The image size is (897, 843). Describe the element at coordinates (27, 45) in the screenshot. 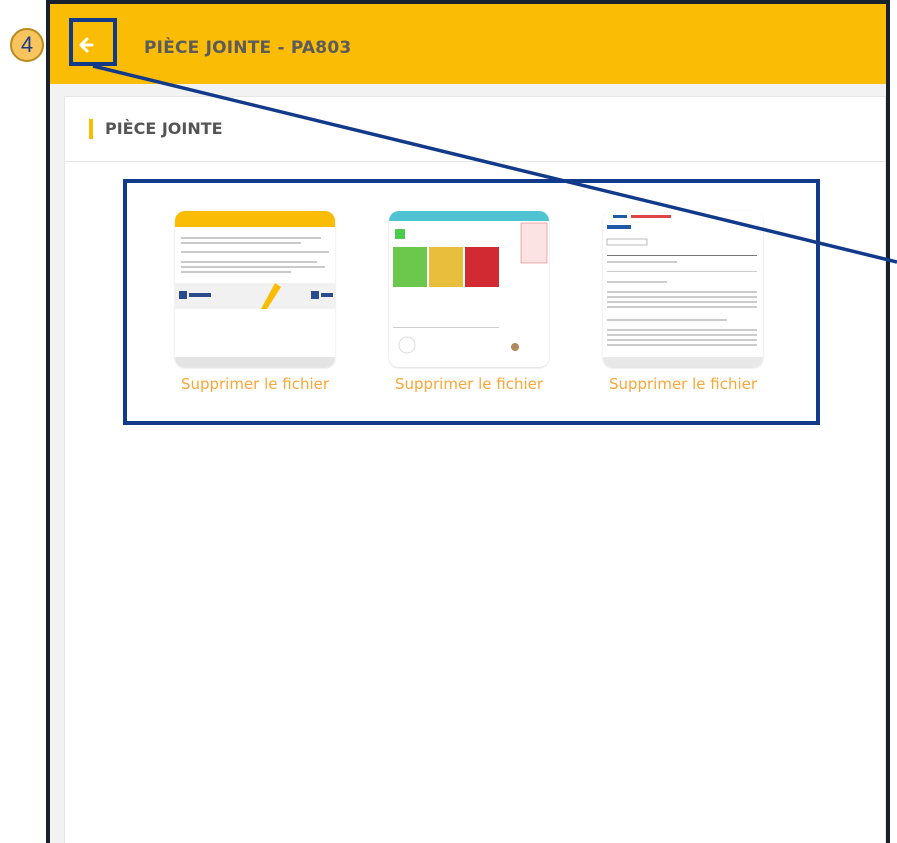

I see `step-number-badge: 4` at that location.